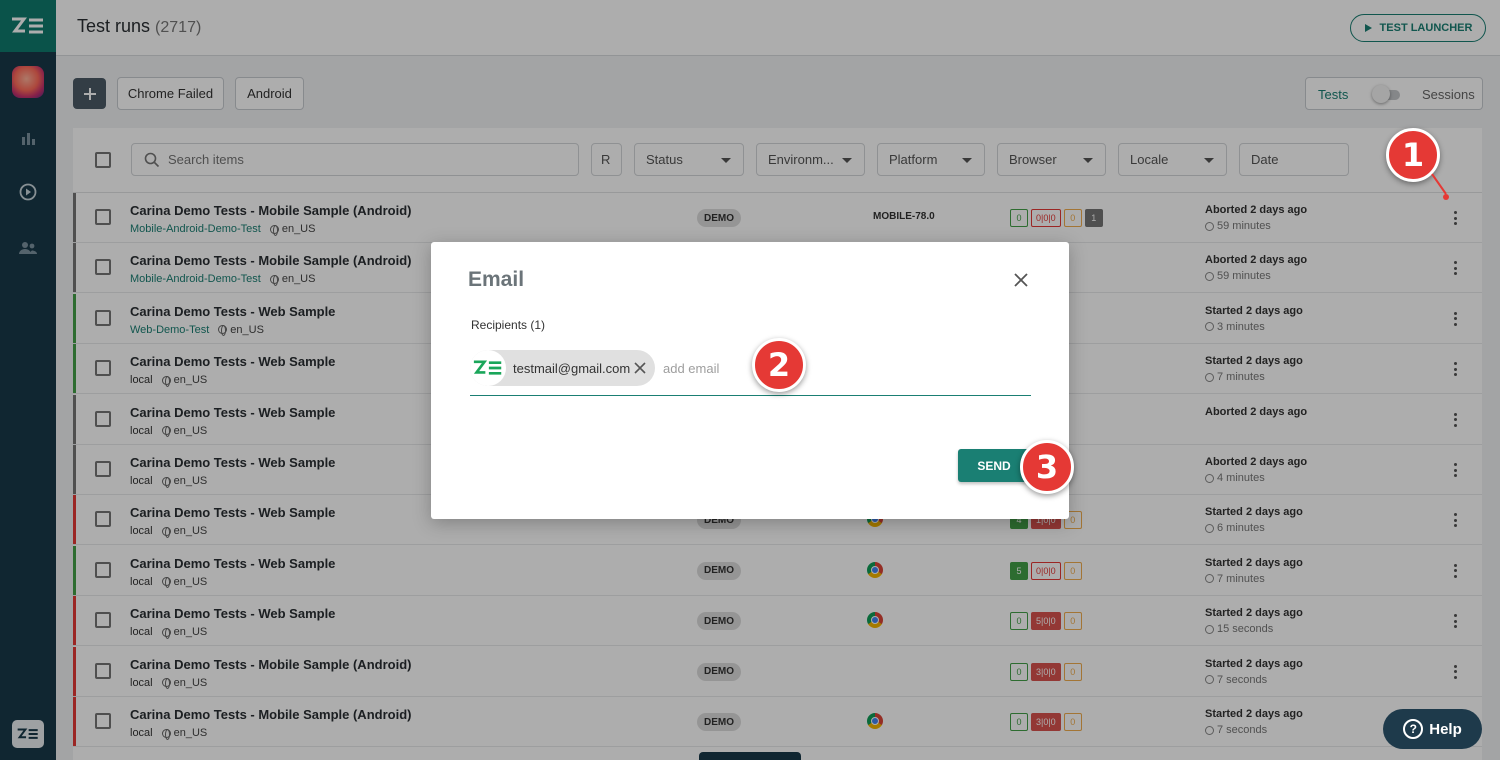 The height and width of the screenshot is (760, 1500). I want to click on remove-recipient-button, so click(640, 368).